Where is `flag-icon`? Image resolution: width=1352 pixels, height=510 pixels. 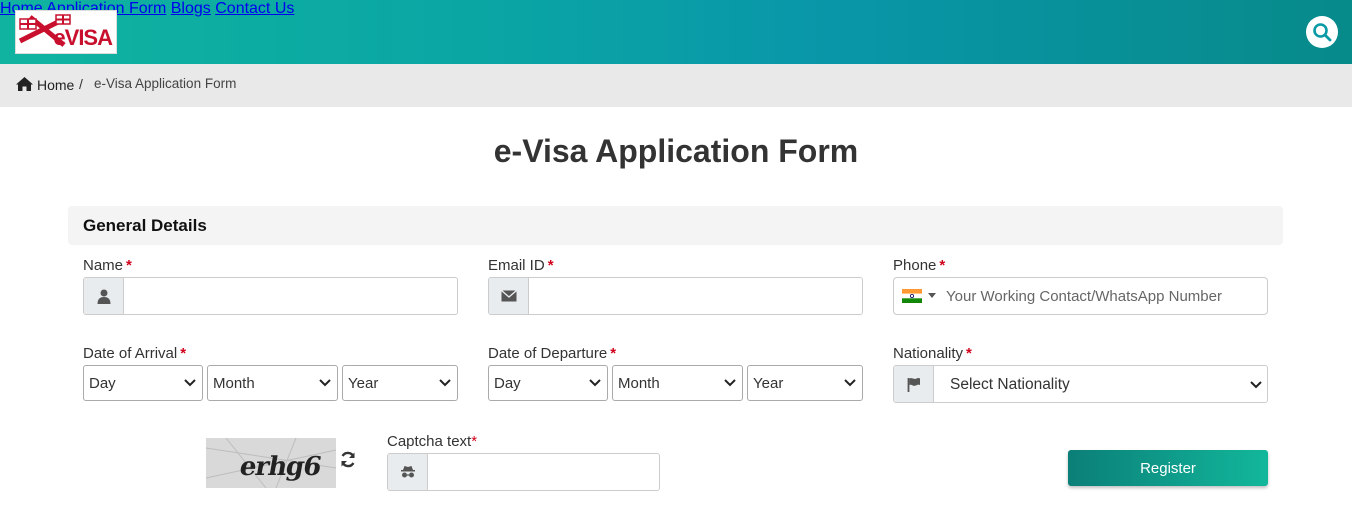 flag-icon is located at coordinates (913, 384).